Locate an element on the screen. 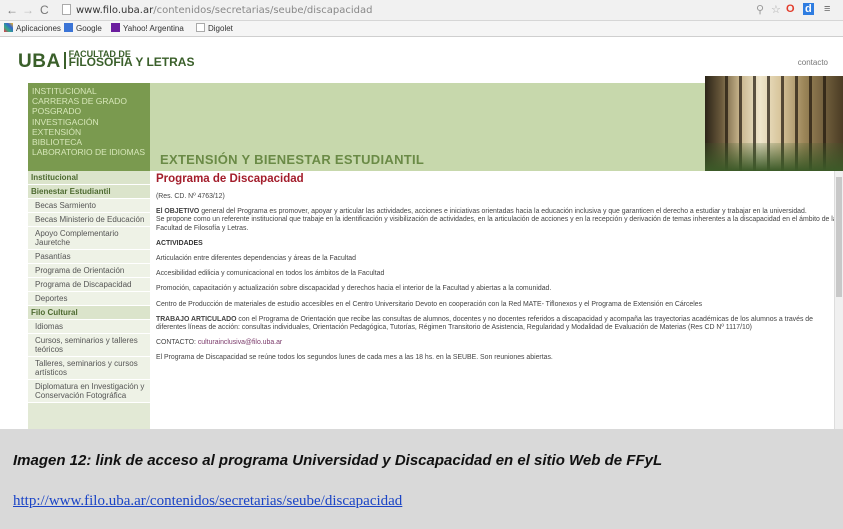 This screenshot has height=529, width=843. sidebar-item: Pasantías is located at coordinates (89, 257).